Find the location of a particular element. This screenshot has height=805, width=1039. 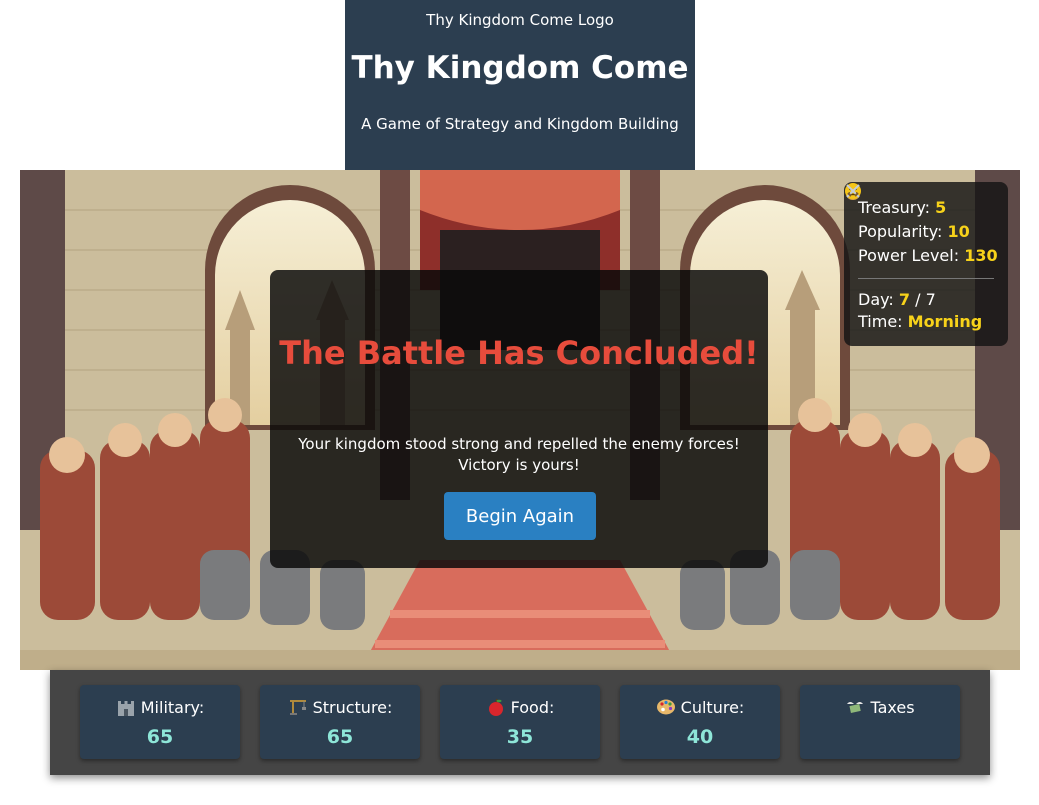

culture-label-row: Culture: is located at coordinates (700, 707).